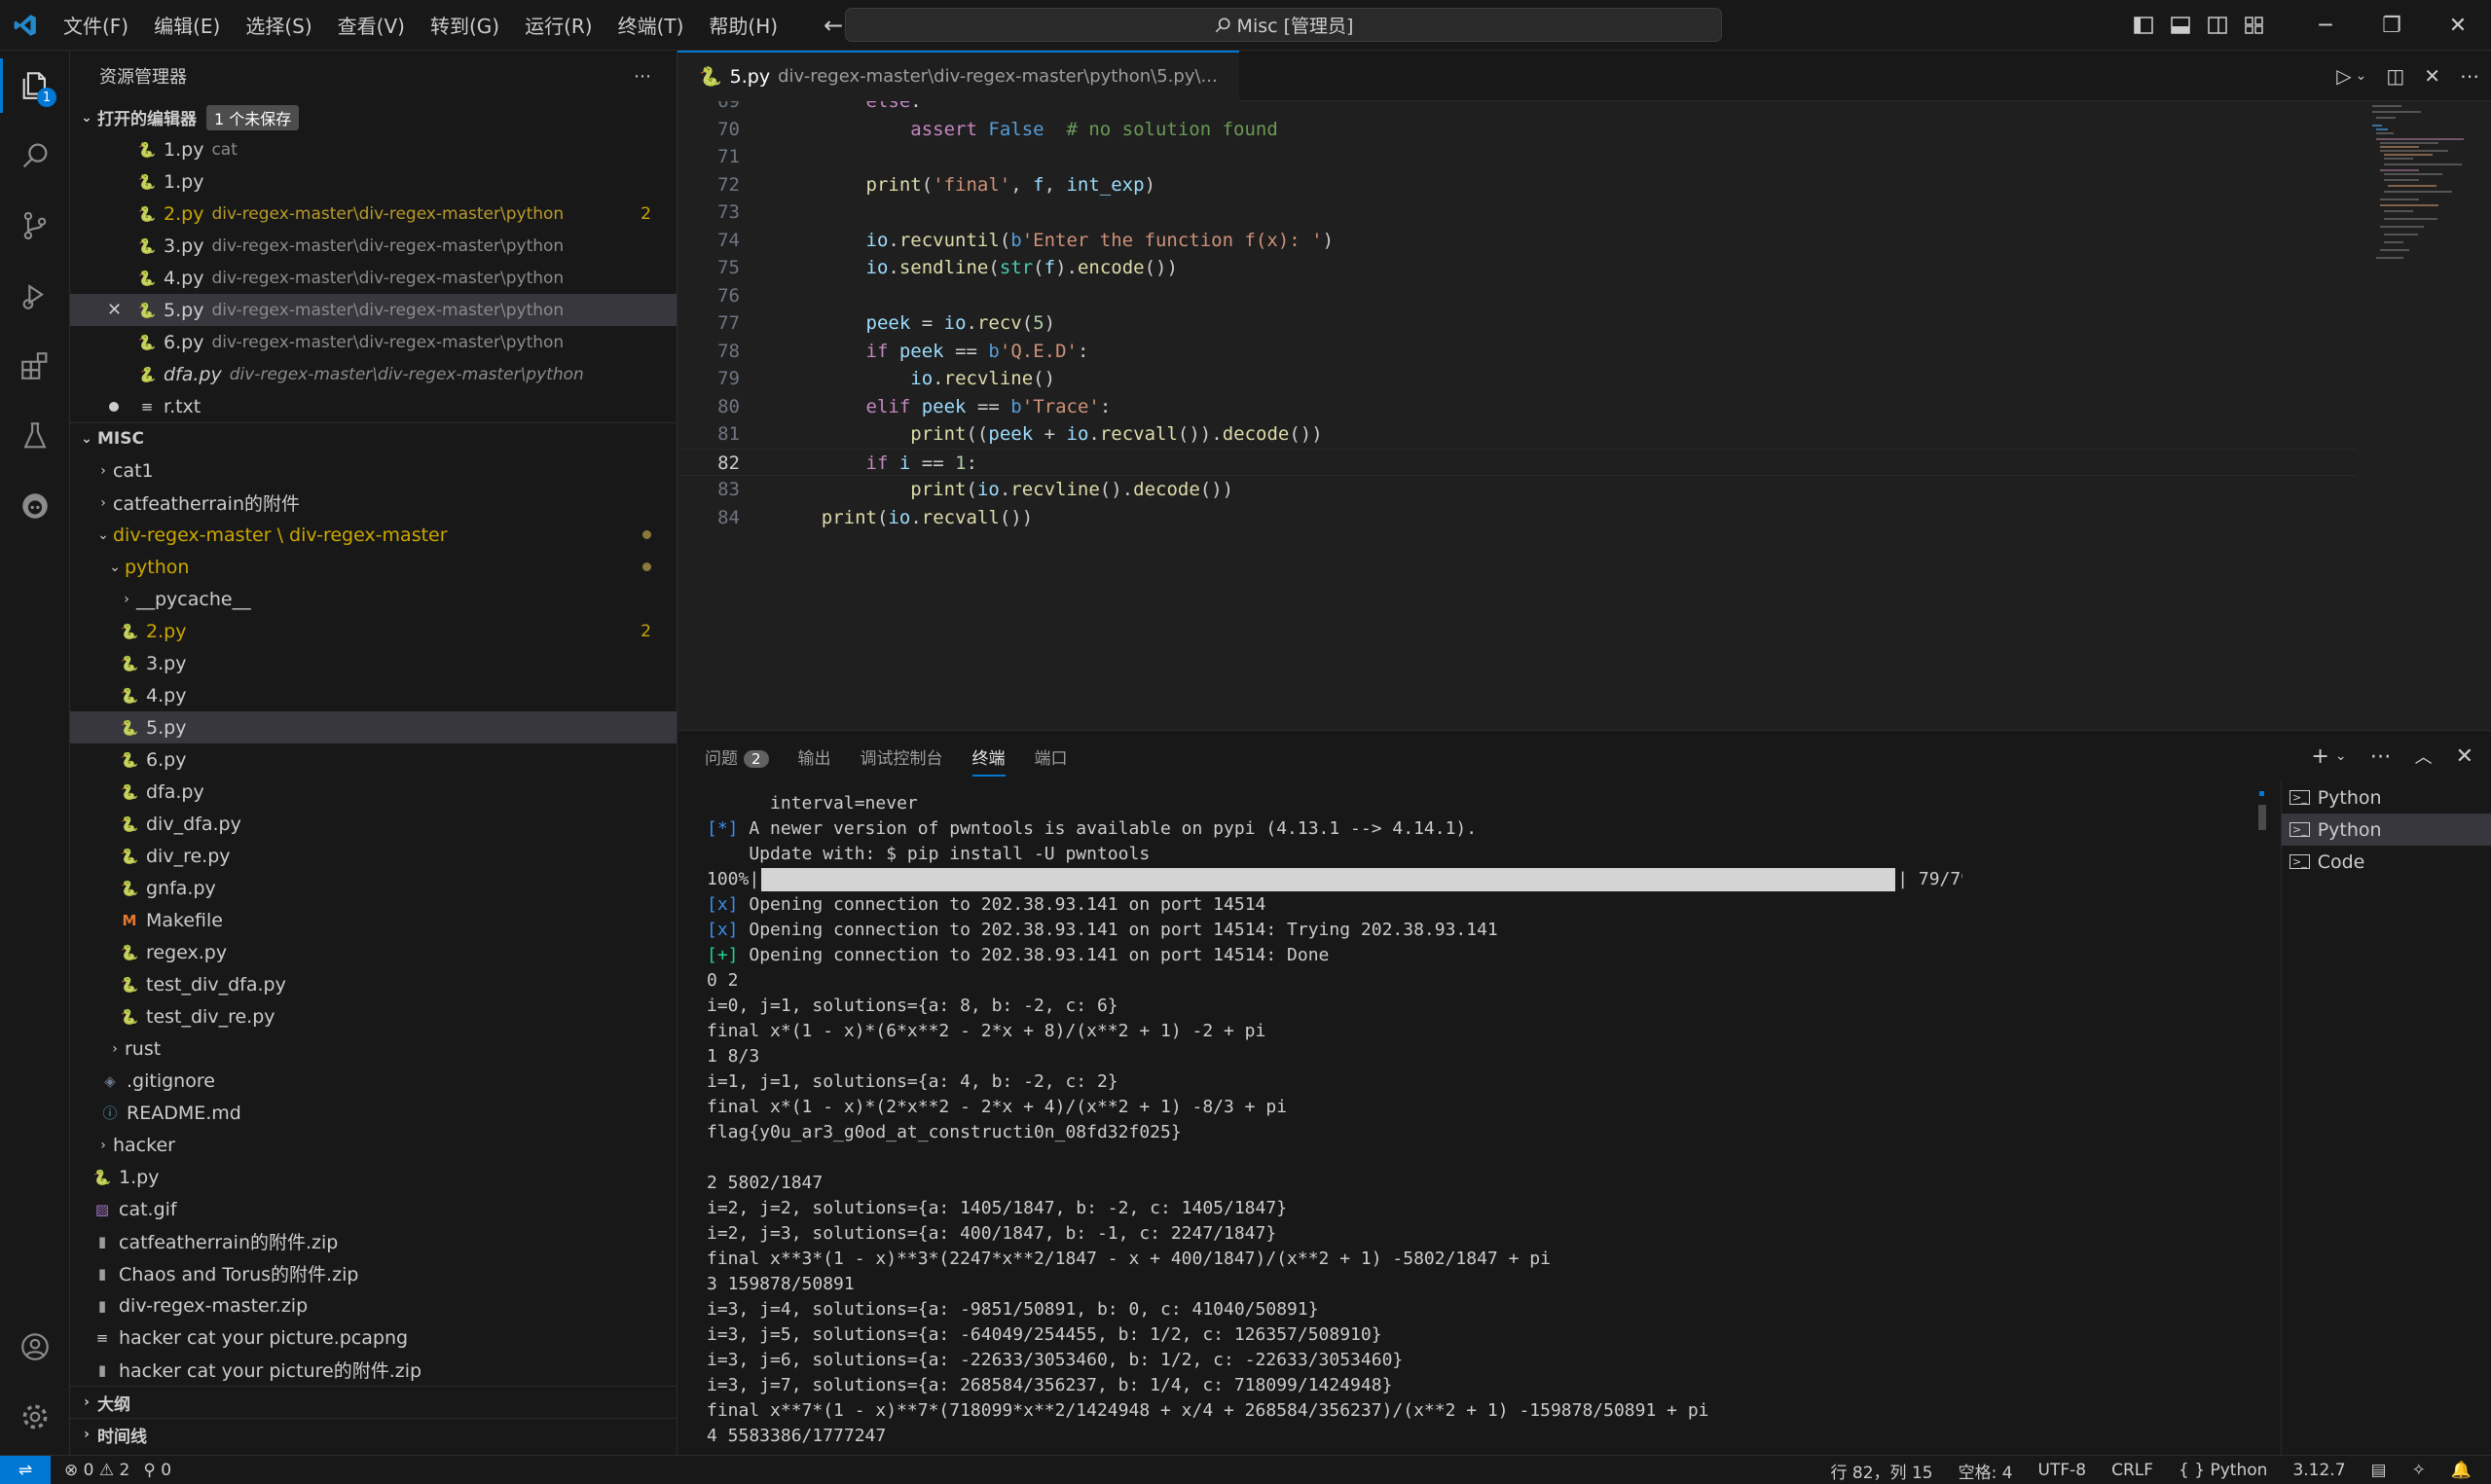 This screenshot has width=2491, height=1484. What do you see at coordinates (1283, 25) in the screenshot?
I see `command-center: Misc [管理员]` at bounding box center [1283, 25].